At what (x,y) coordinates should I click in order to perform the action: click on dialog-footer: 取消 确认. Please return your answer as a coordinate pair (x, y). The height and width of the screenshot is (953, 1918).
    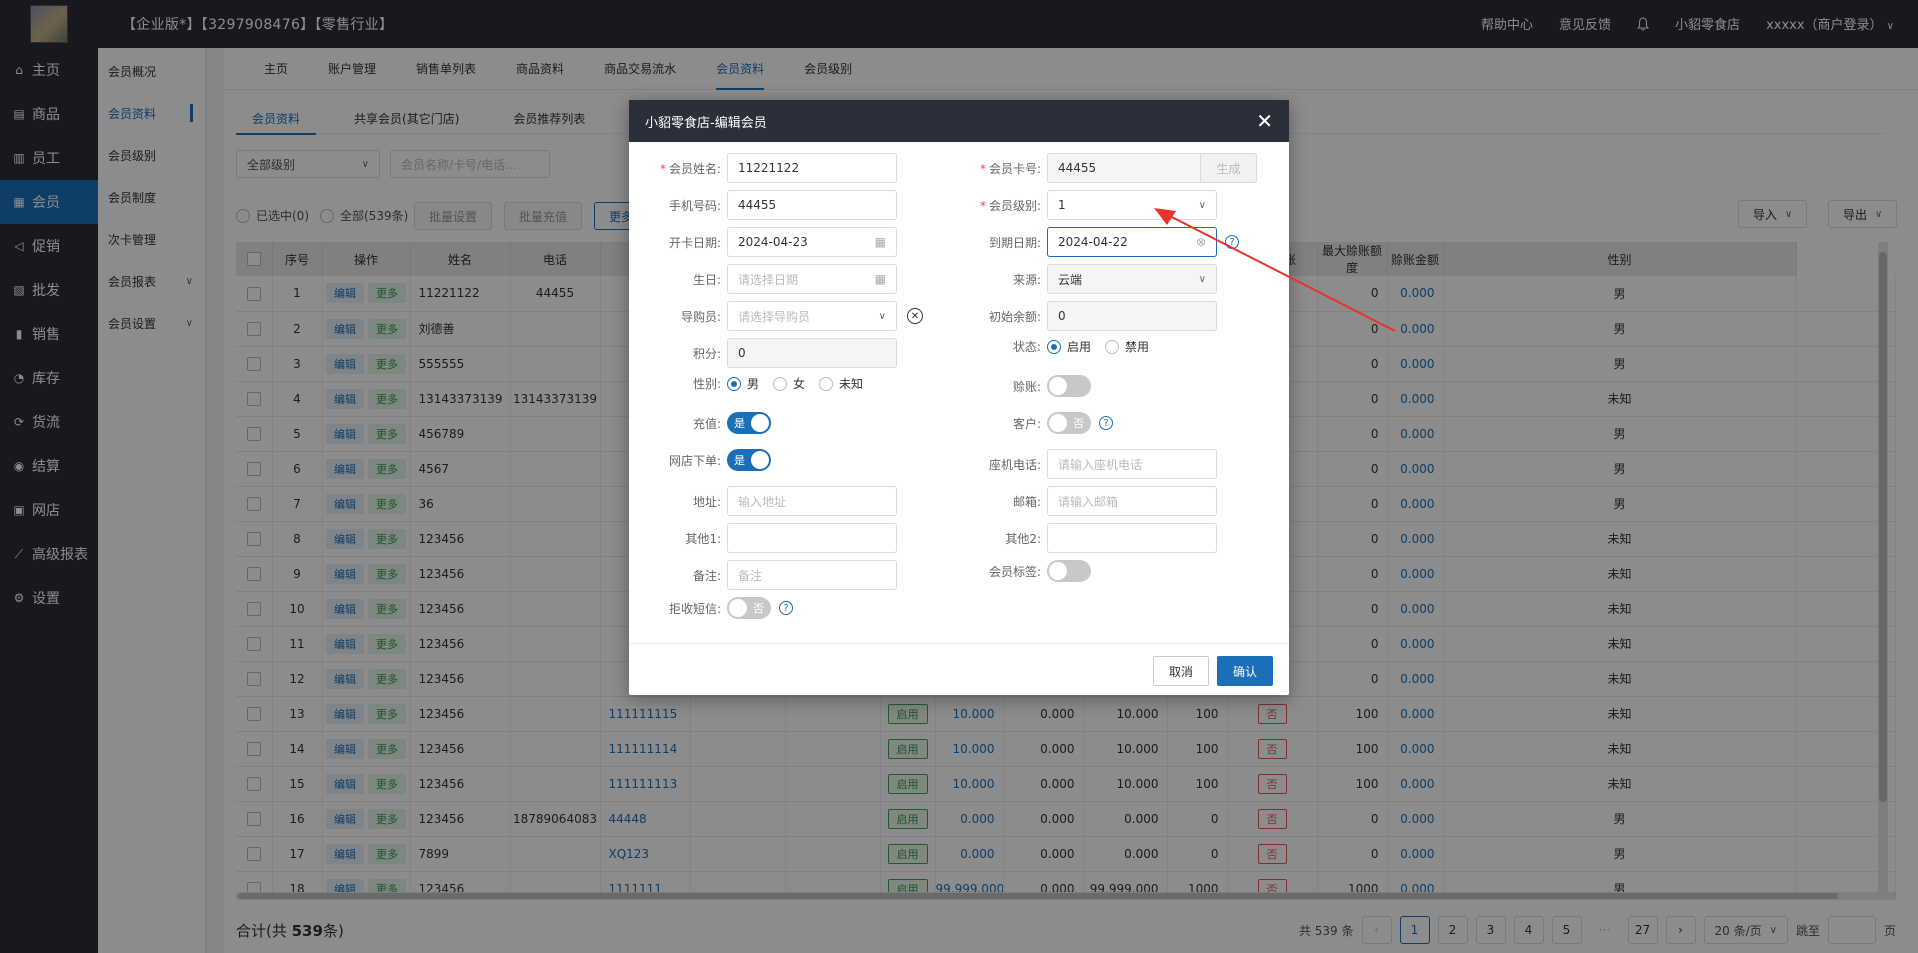
    Looking at the image, I should click on (959, 669).